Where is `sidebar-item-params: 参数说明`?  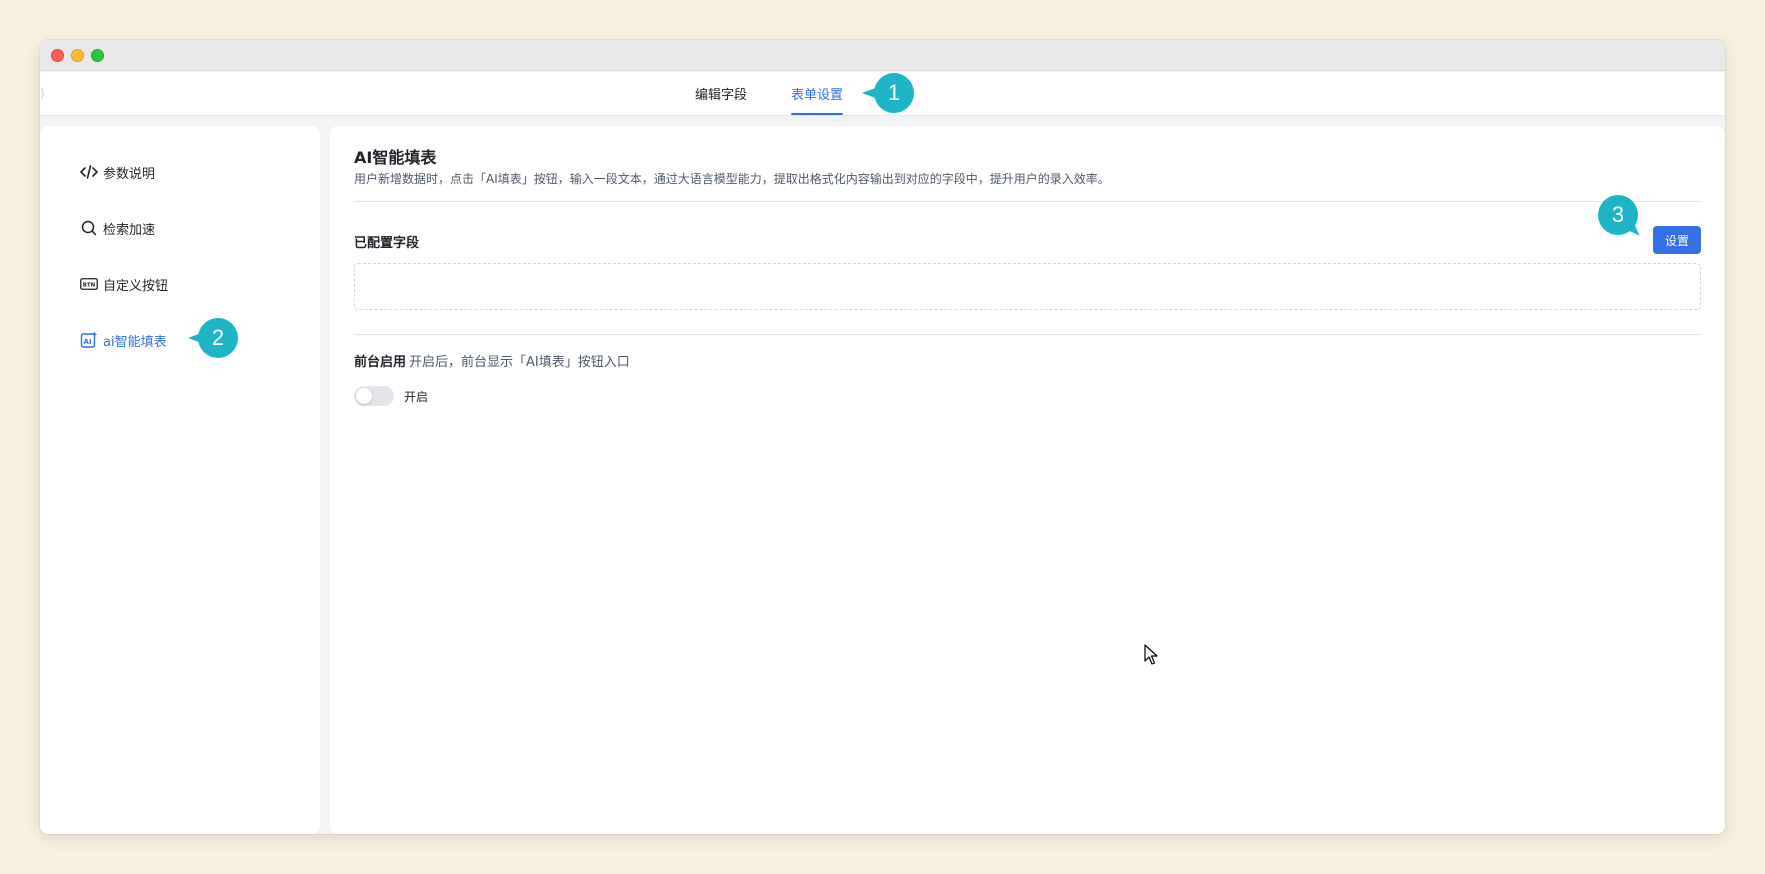 sidebar-item-params: 参数说明 is located at coordinates (117, 172).